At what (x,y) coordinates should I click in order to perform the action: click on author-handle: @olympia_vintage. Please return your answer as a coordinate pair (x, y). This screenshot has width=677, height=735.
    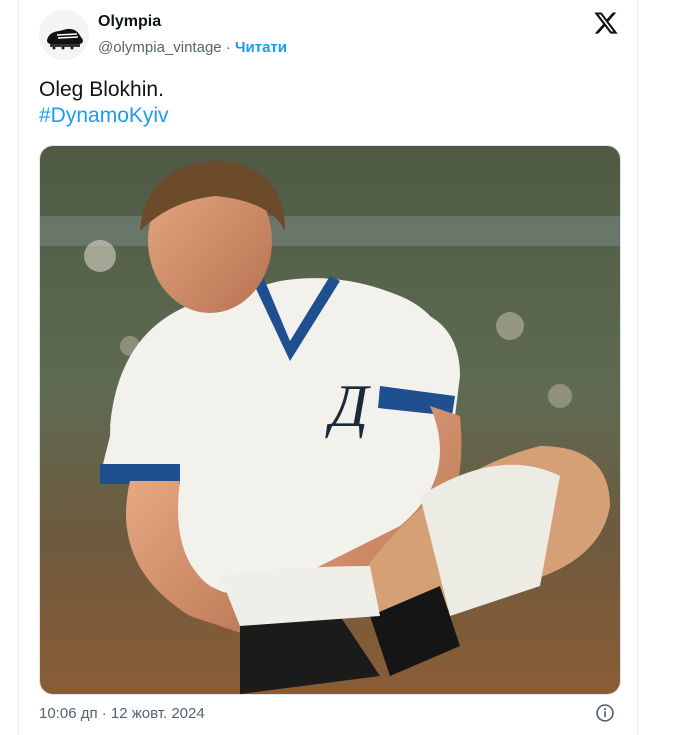
    Looking at the image, I should click on (160, 47).